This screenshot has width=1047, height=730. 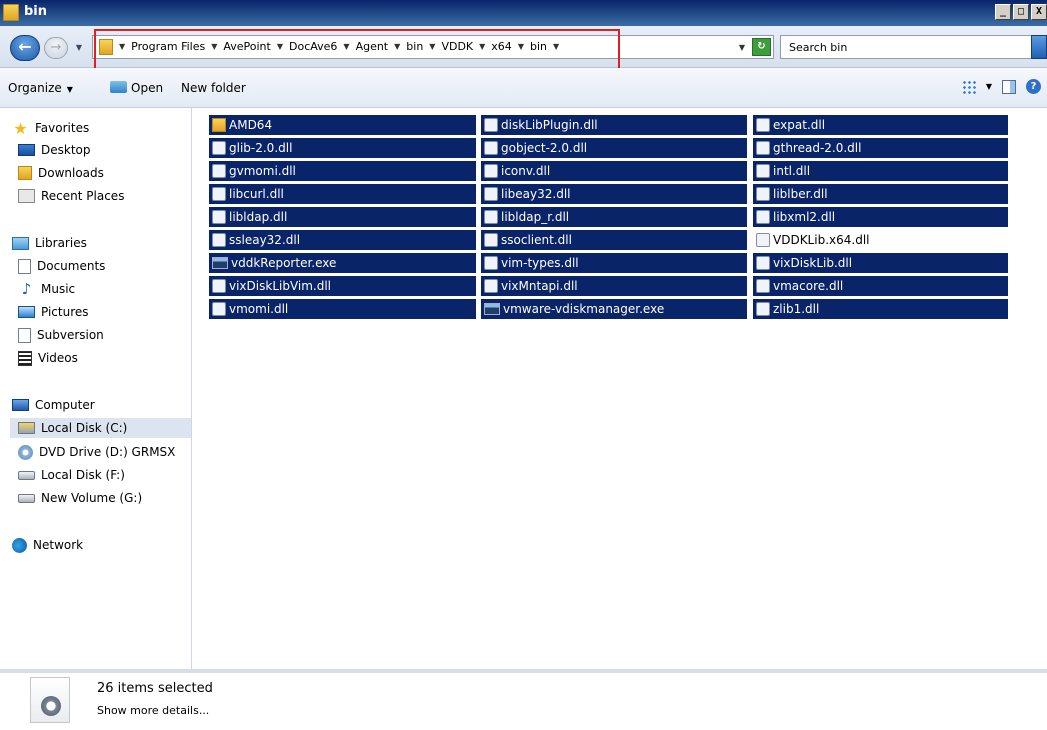 What do you see at coordinates (549, 125) in the screenshot?
I see `file-name: diskLibPlugin.dll` at bounding box center [549, 125].